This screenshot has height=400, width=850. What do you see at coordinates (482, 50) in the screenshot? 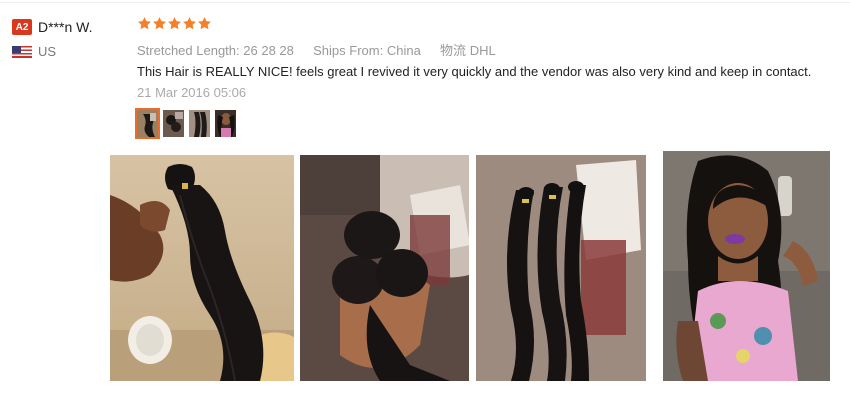
I see `spec-value-logistics: DHL` at bounding box center [482, 50].